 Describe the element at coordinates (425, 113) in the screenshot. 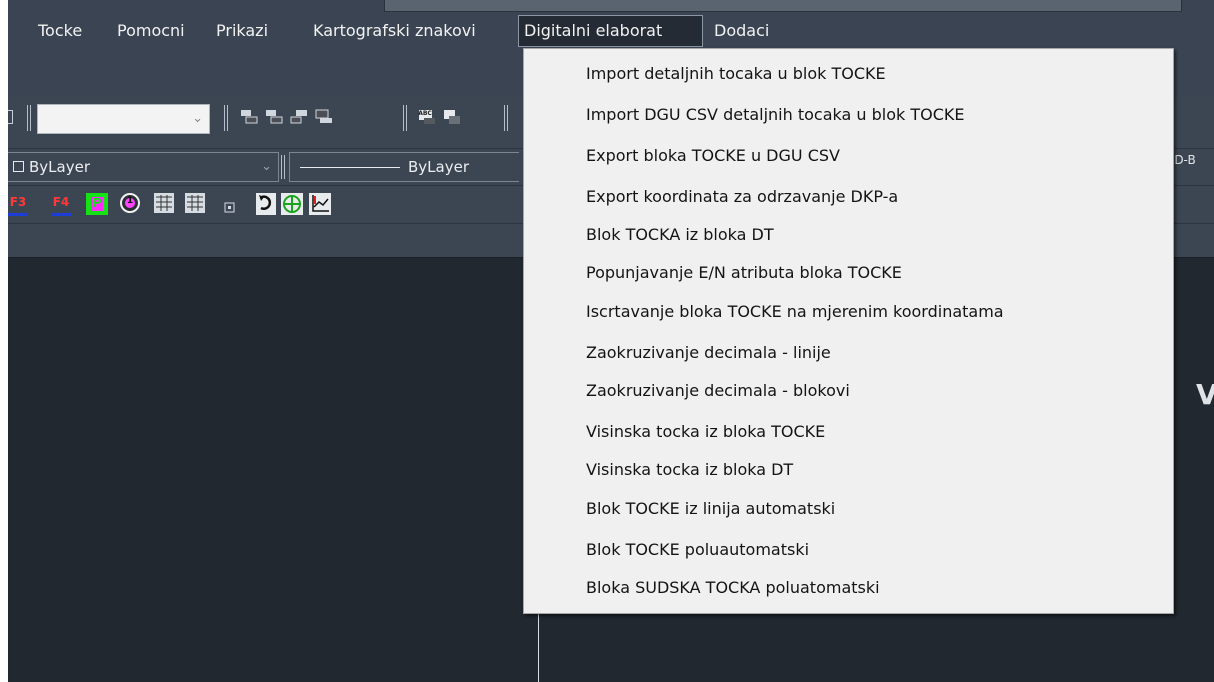

I see `abc-label: ABC` at that location.